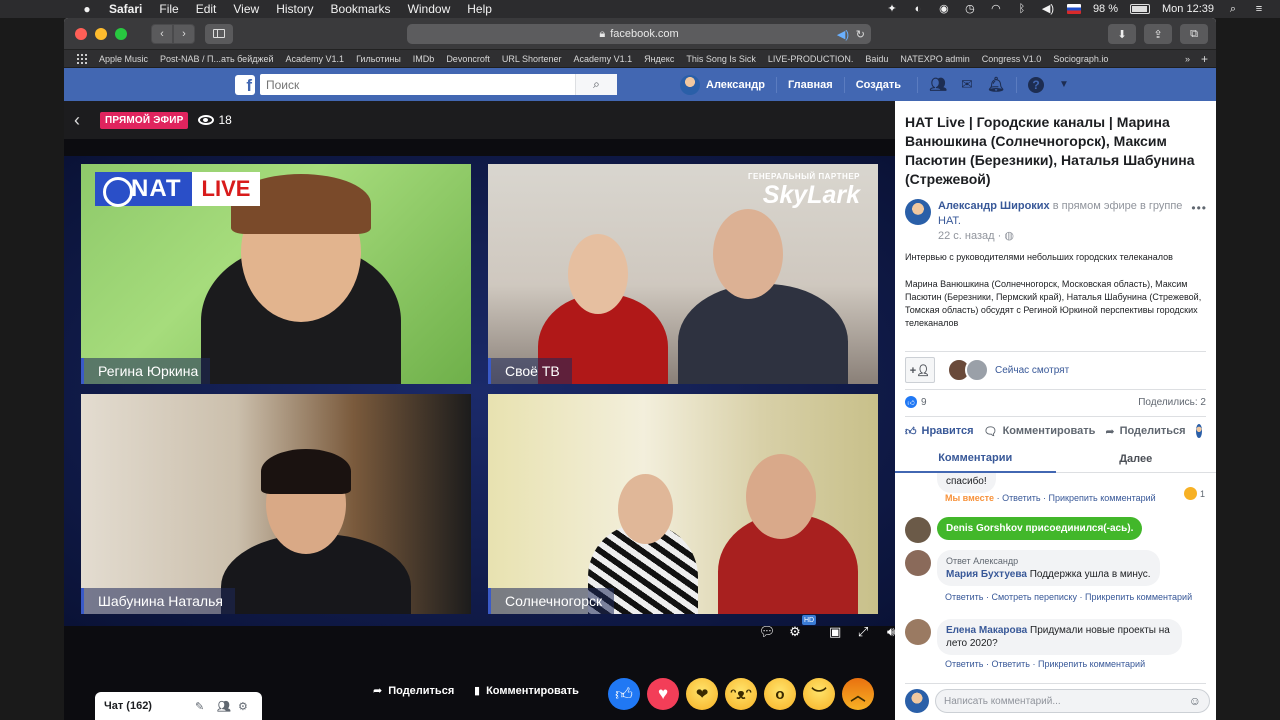 The height and width of the screenshot is (720, 1280). Describe the element at coordinates (199, 706) in the screenshot. I see `compose-icon: ✎` at that location.